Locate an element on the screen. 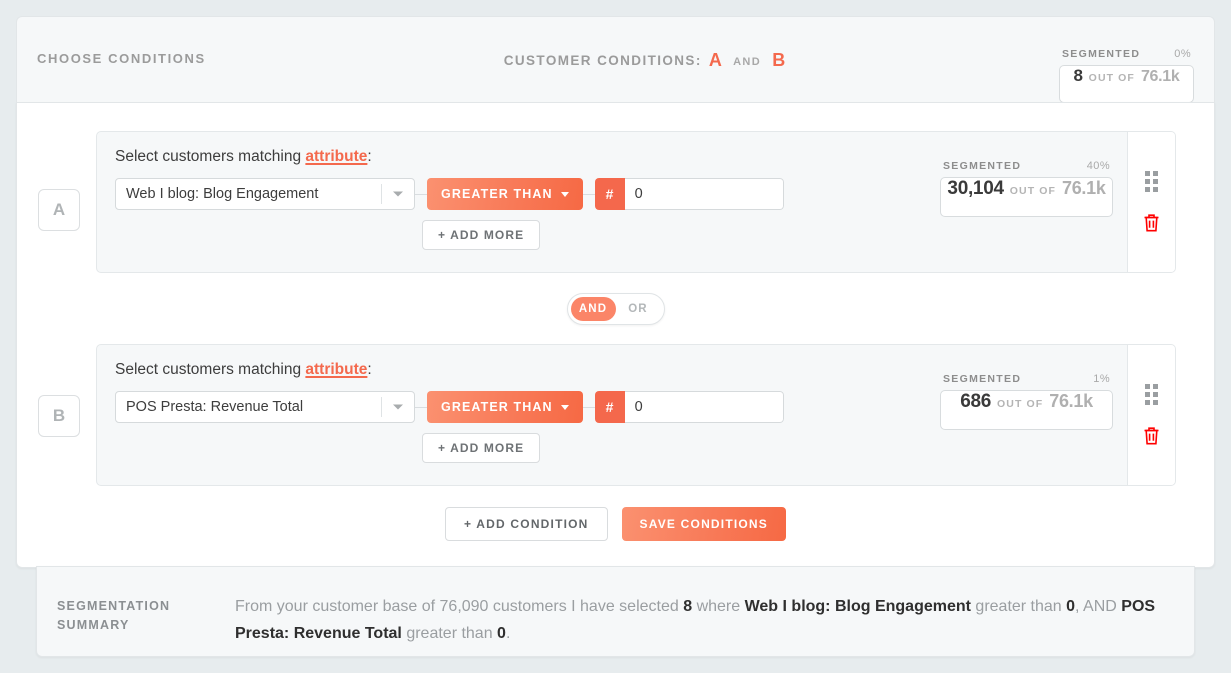 Image resolution: width=1231 pixels, height=673 pixels. condition-a-match-prefix: Select customers matching is located at coordinates (210, 156).